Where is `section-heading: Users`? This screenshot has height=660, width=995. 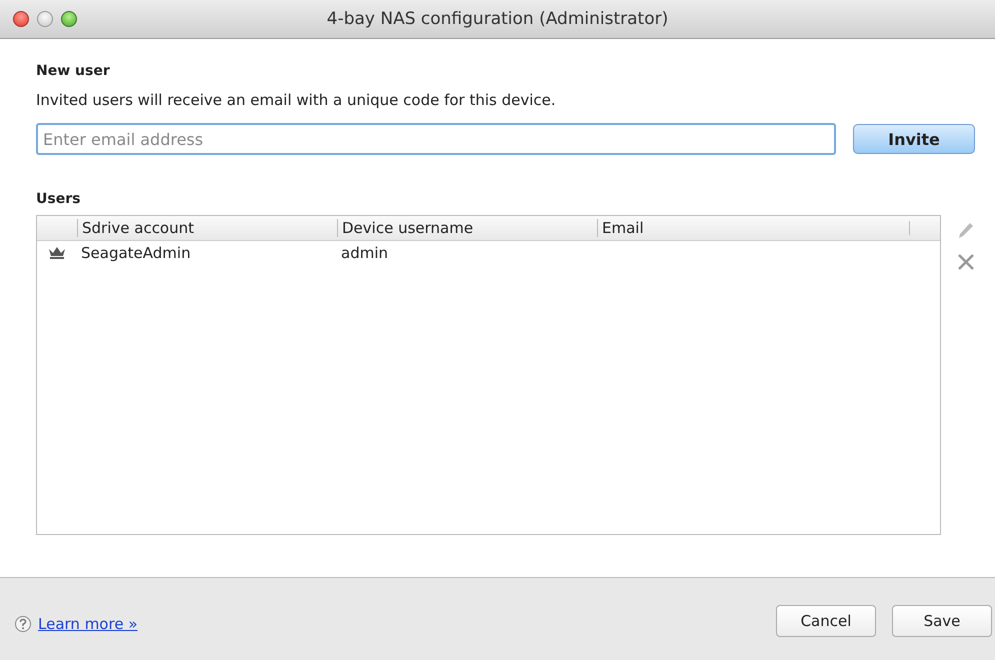
section-heading: Users is located at coordinates (58, 199).